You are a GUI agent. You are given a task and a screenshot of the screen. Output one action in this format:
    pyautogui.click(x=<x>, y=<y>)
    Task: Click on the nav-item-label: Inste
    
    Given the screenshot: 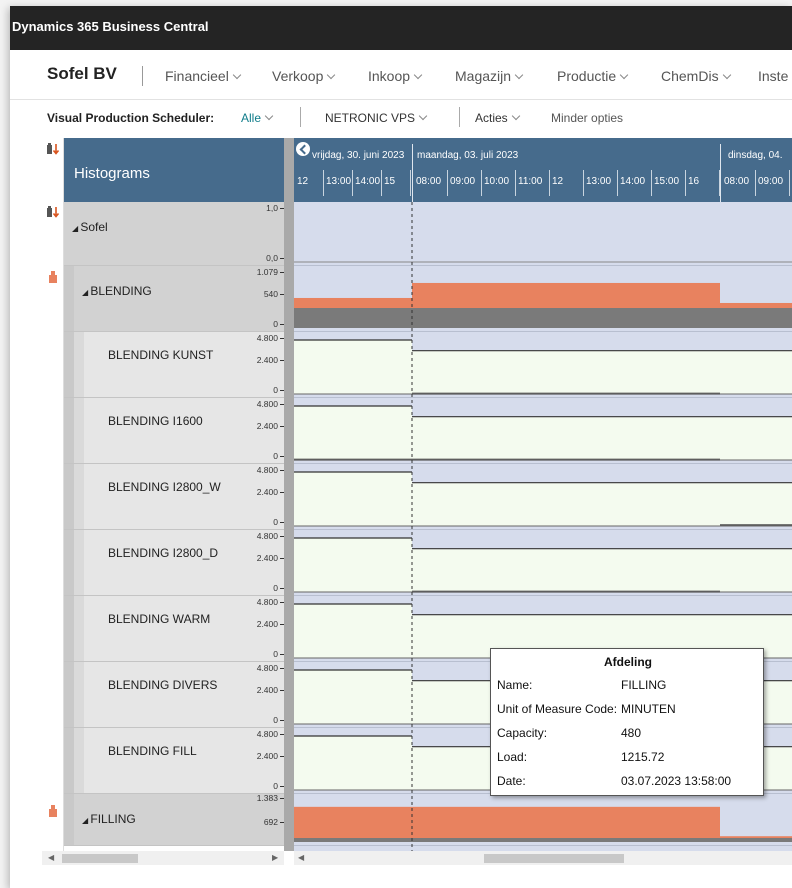 What is the action you would take?
    pyautogui.click(x=773, y=76)
    